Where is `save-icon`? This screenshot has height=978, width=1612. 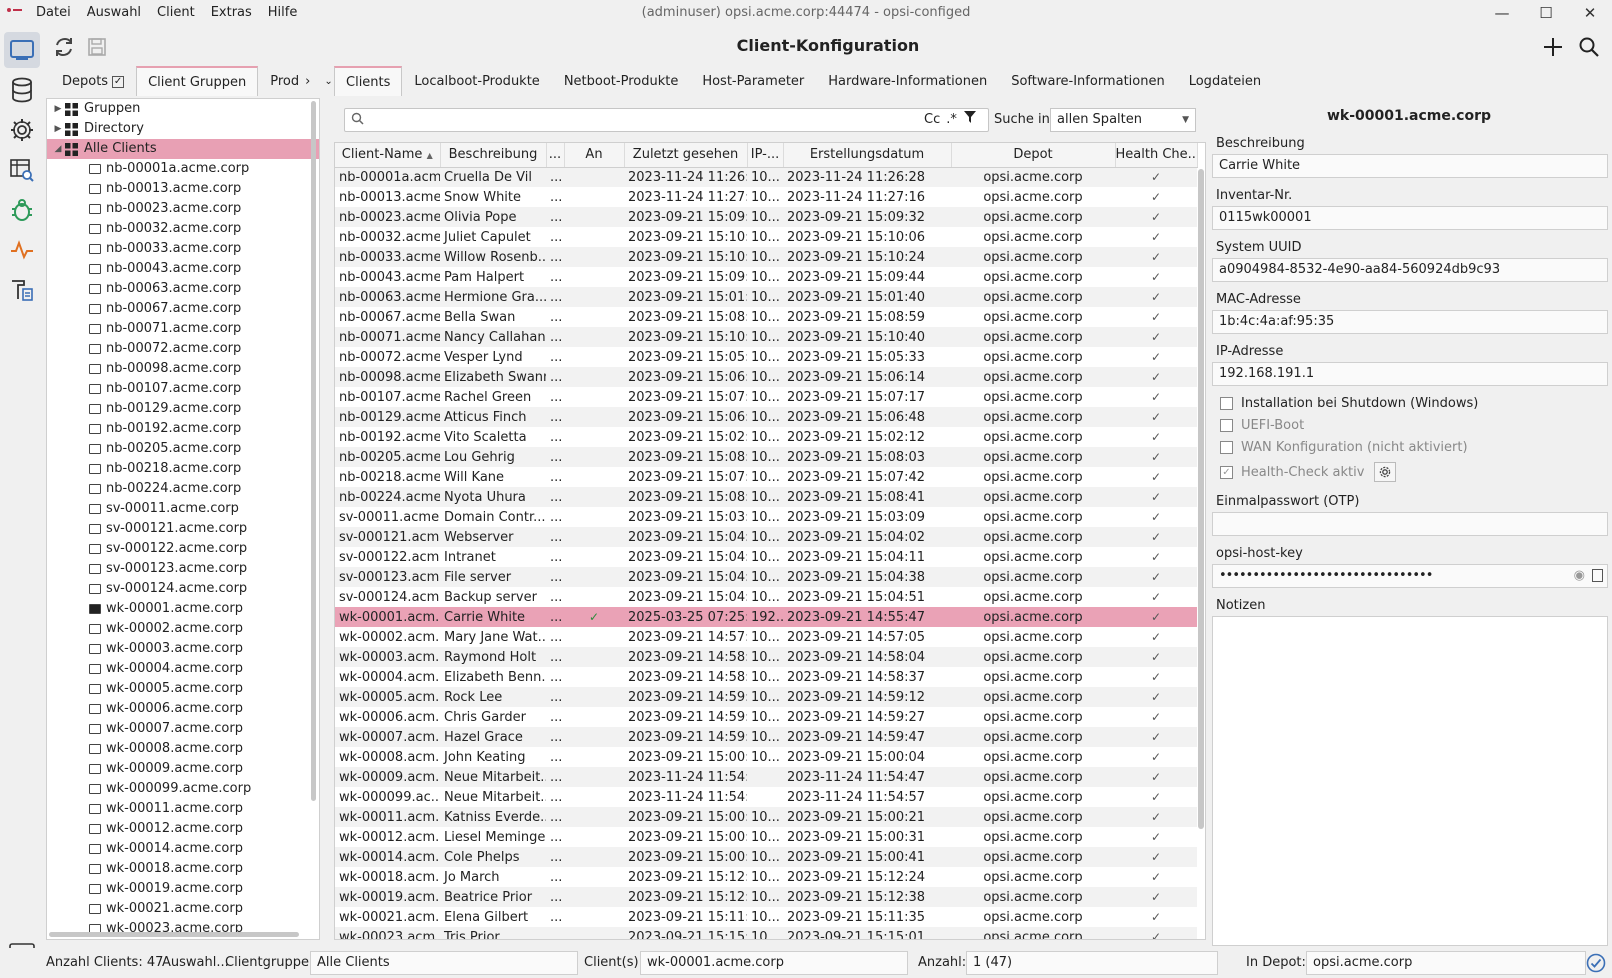
save-icon is located at coordinates (97, 47).